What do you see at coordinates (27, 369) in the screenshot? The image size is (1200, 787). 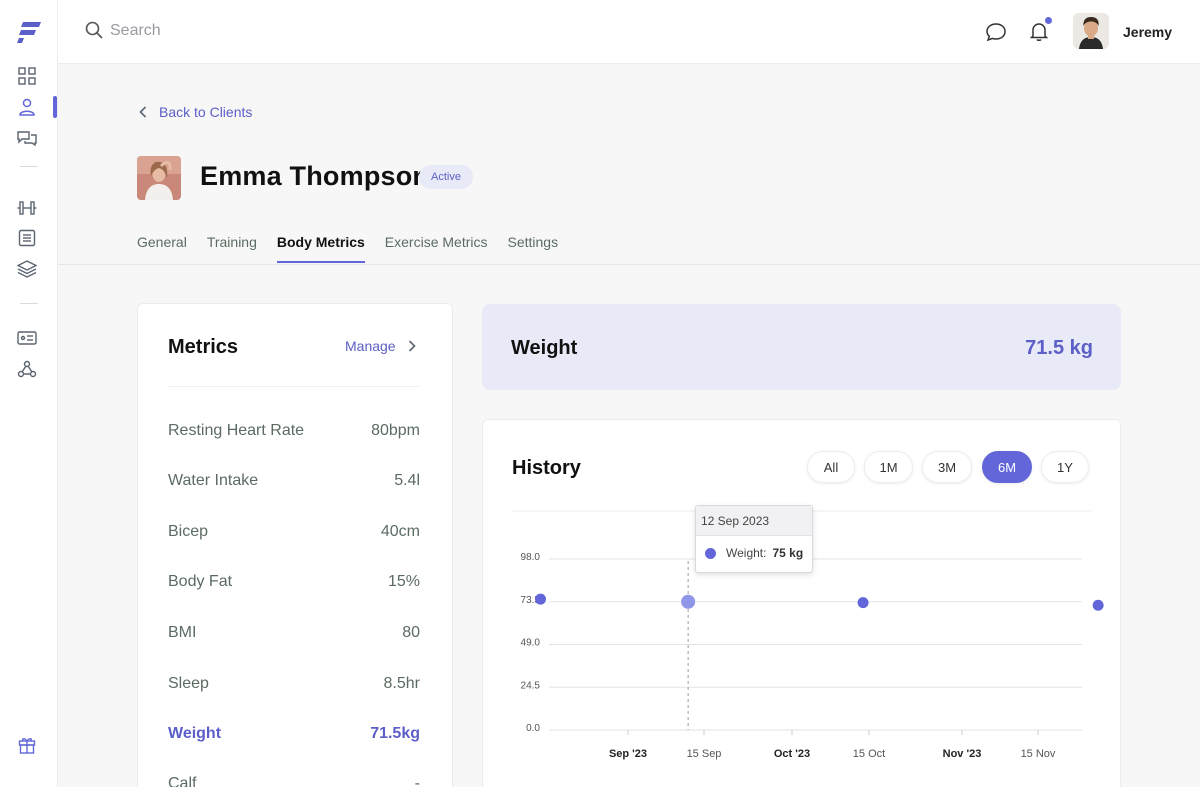 I see `integrations-icon` at bounding box center [27, 369].